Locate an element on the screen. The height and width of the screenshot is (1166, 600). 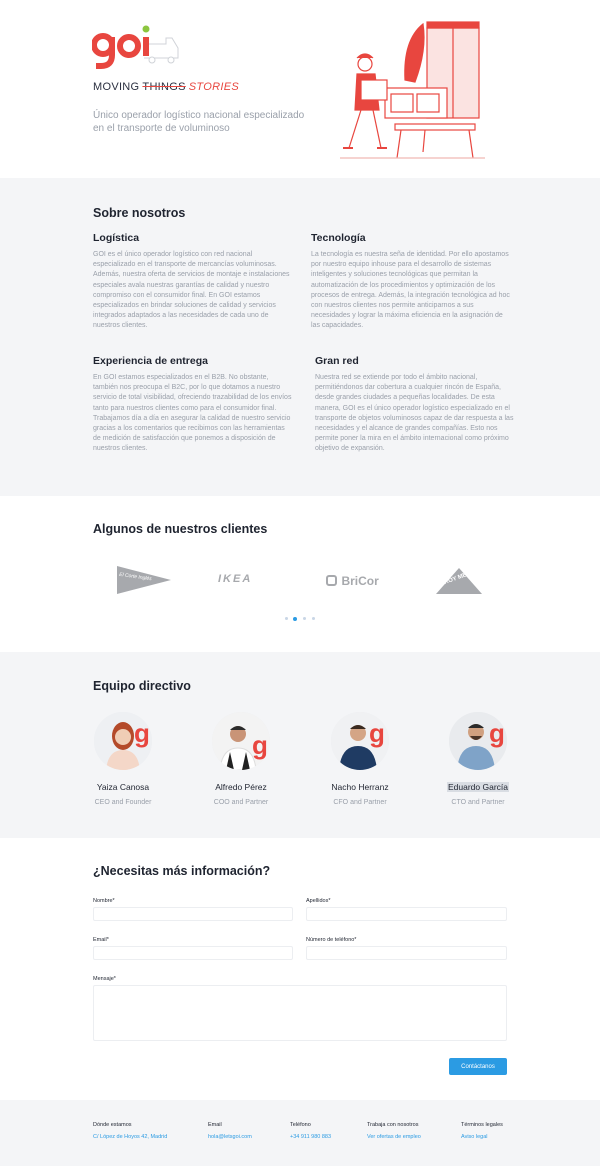
member-role: CEO and Founder is located at coordinates (123, 802).